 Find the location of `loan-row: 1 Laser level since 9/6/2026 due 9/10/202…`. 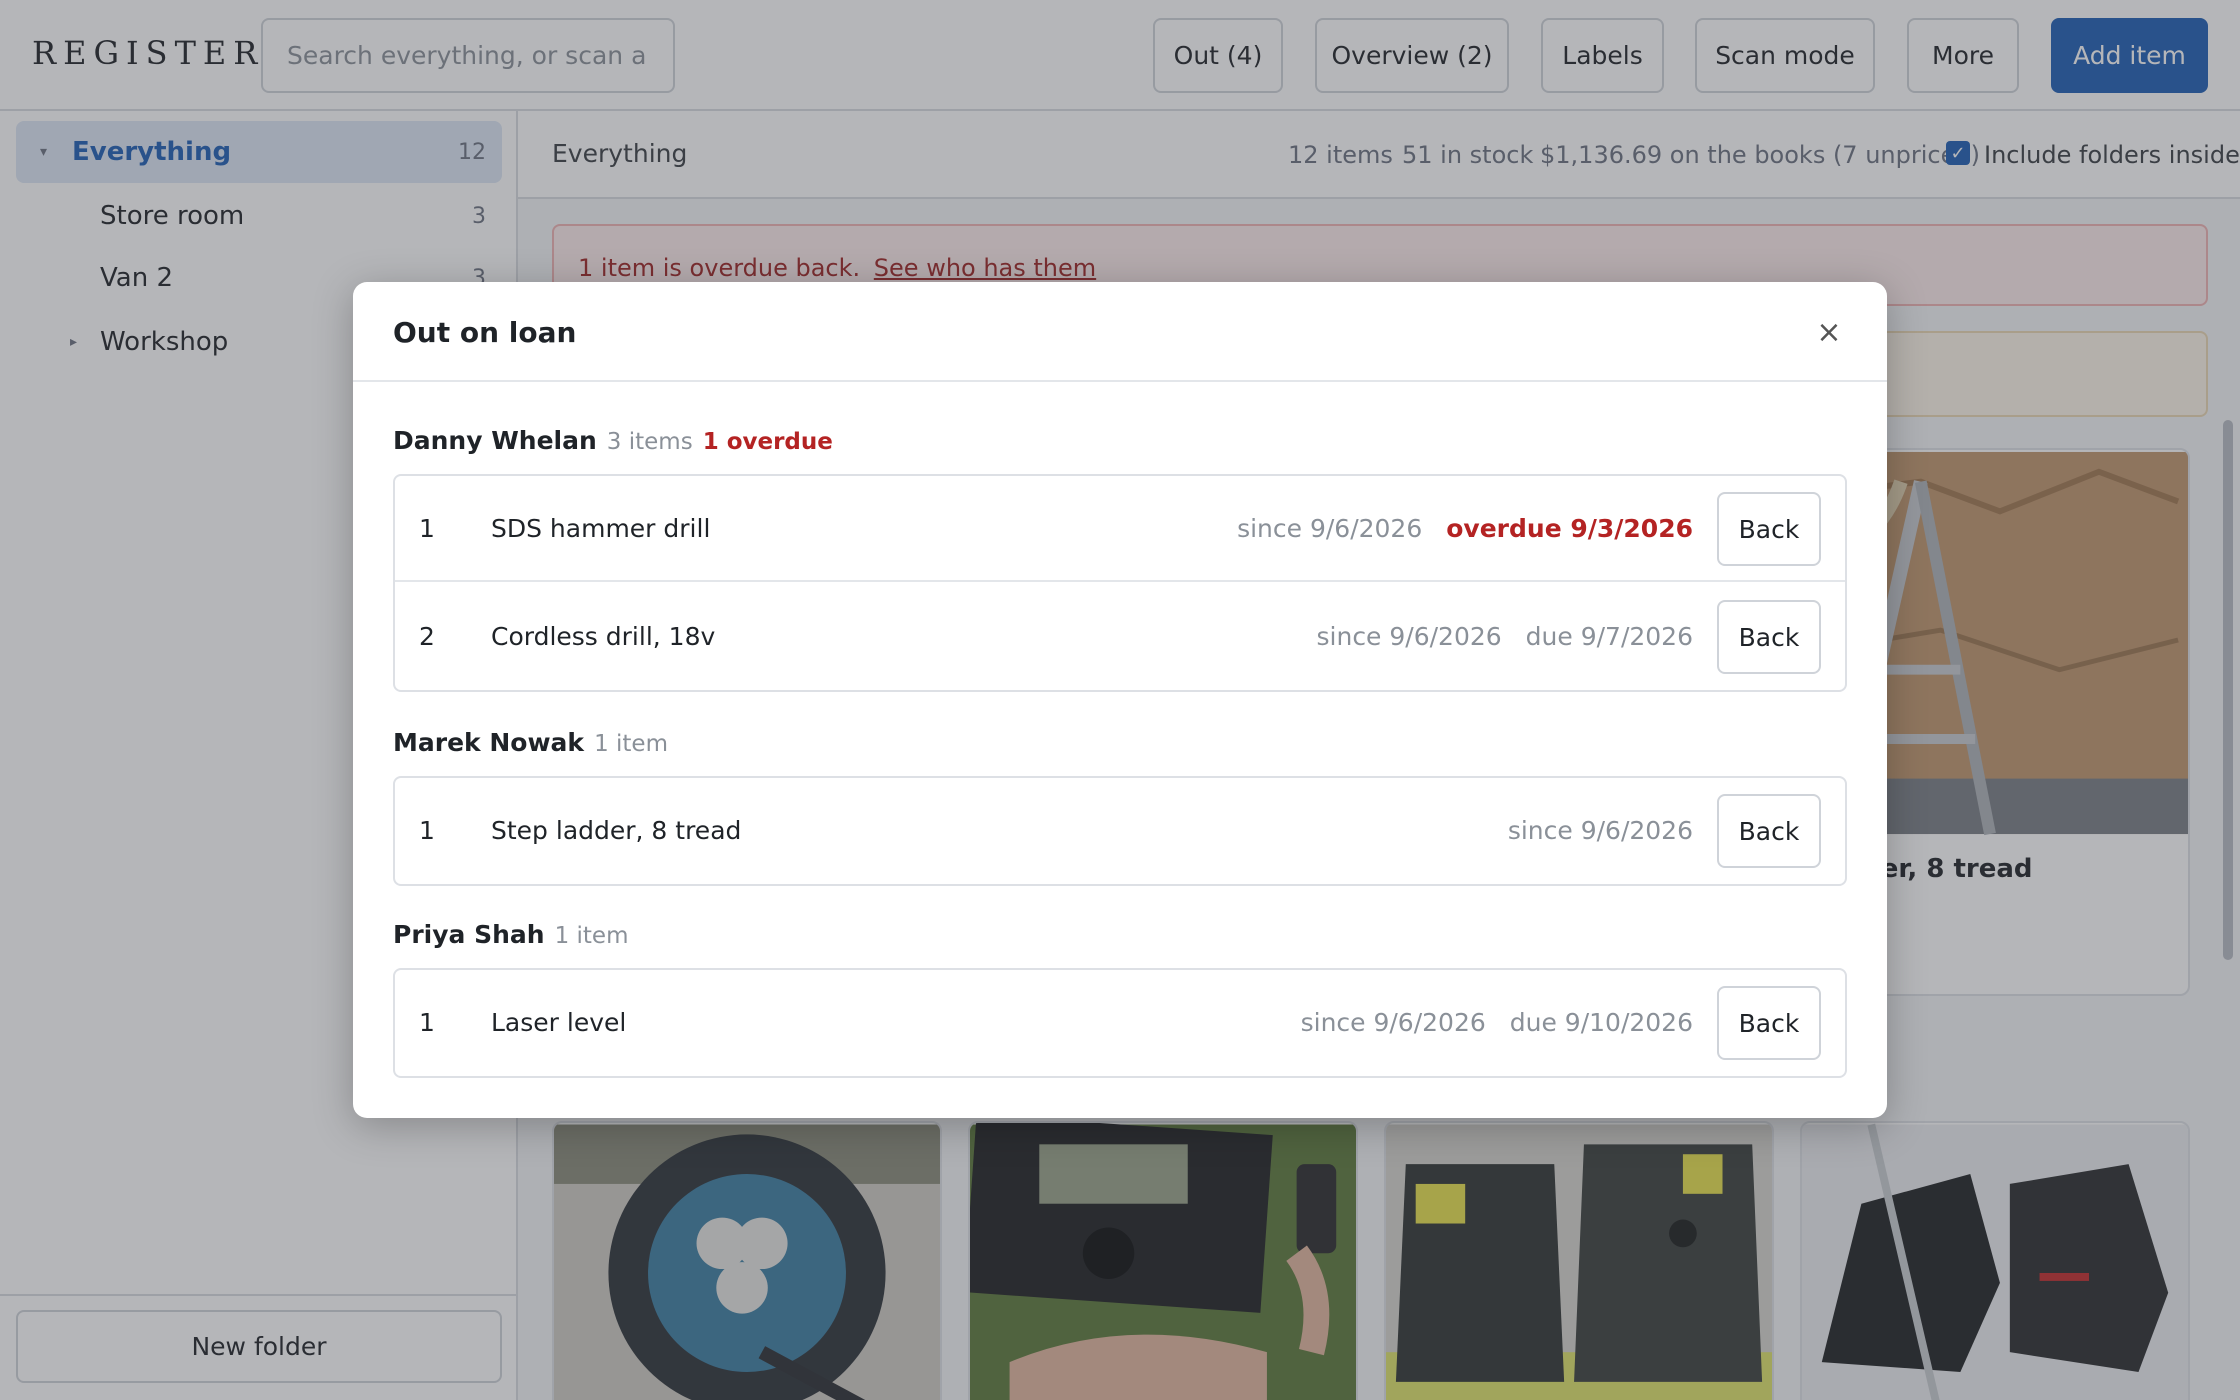

loan-row: 1 Laser level since 9/6/2026 due 9/10/202… is located at coordinates (1120, 1023).